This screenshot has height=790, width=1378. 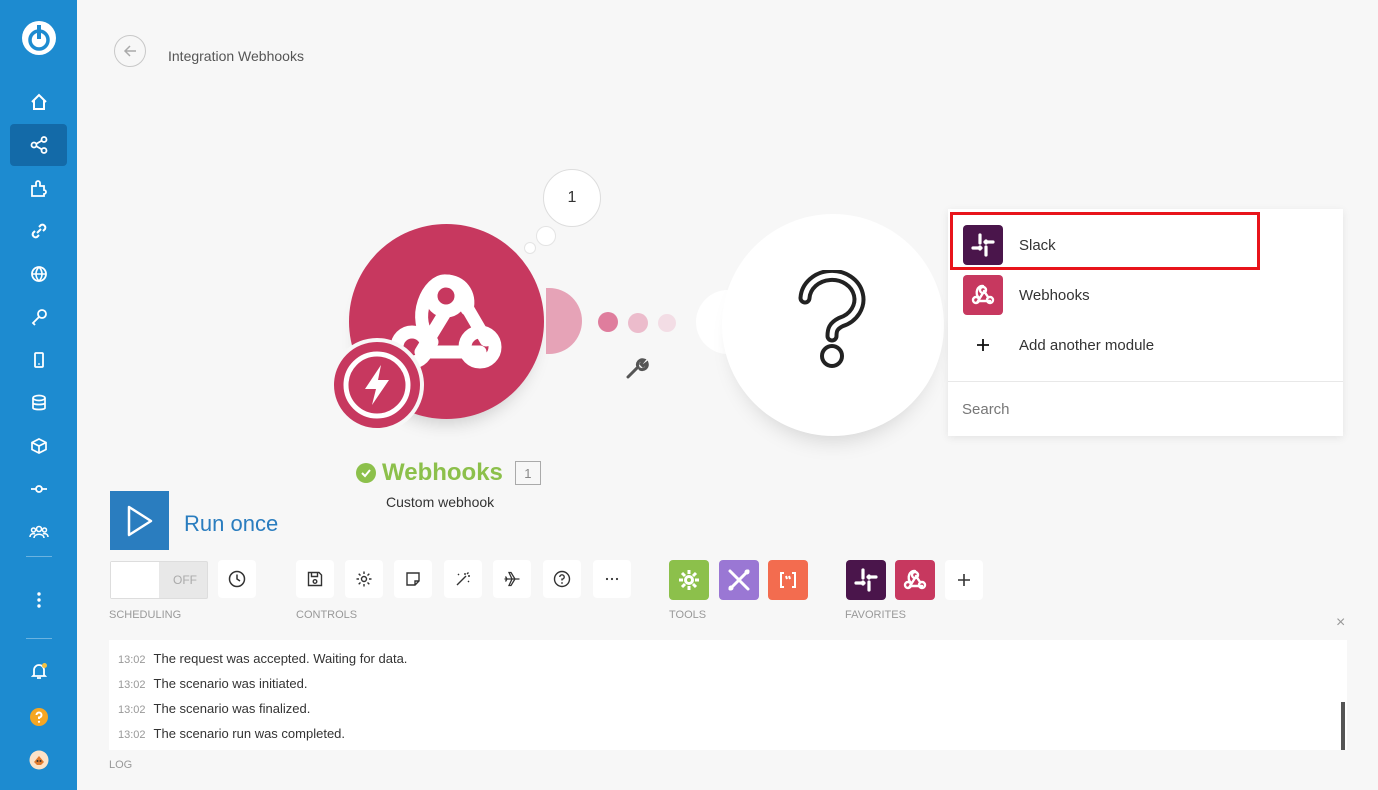 I want to click on favorite-slack, so click(x=866, y=580).